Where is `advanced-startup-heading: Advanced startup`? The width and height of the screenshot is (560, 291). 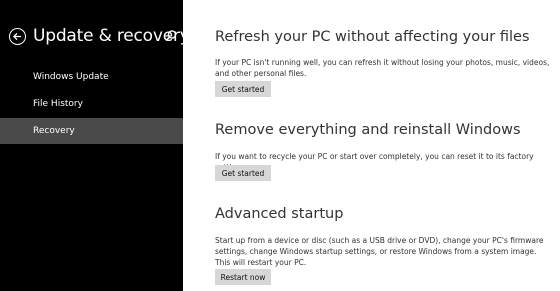 advanced-startup-heading: Advanced startup is located at coordinates (279, 214).